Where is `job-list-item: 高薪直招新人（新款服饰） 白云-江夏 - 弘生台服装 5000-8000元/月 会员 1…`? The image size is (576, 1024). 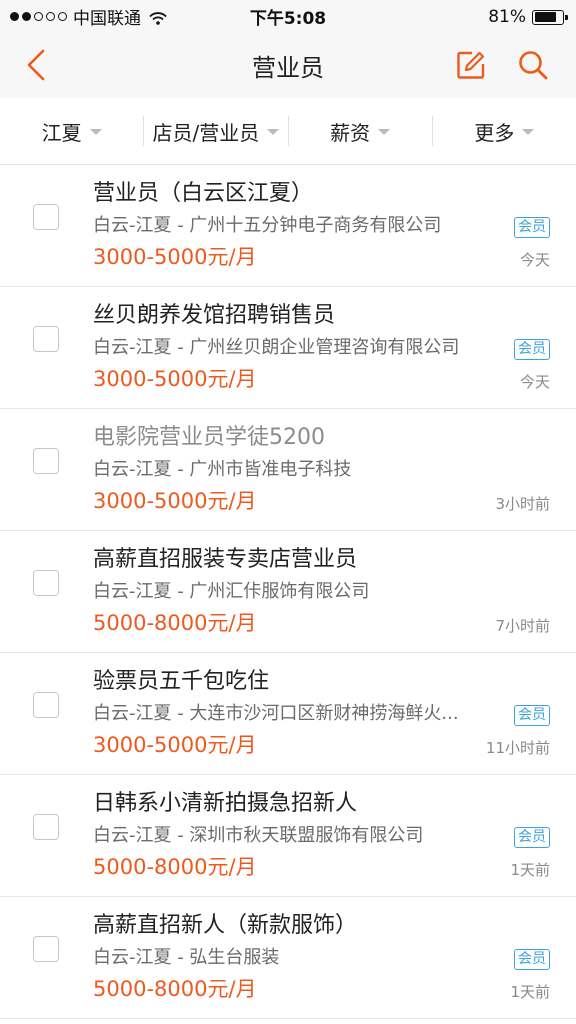
job-list-item: 高薪直招新人（新款服饰） 白云-江夏 - 弘生台服装 5000-8000元/月 会员 1… is located at coordinates (288, 958).